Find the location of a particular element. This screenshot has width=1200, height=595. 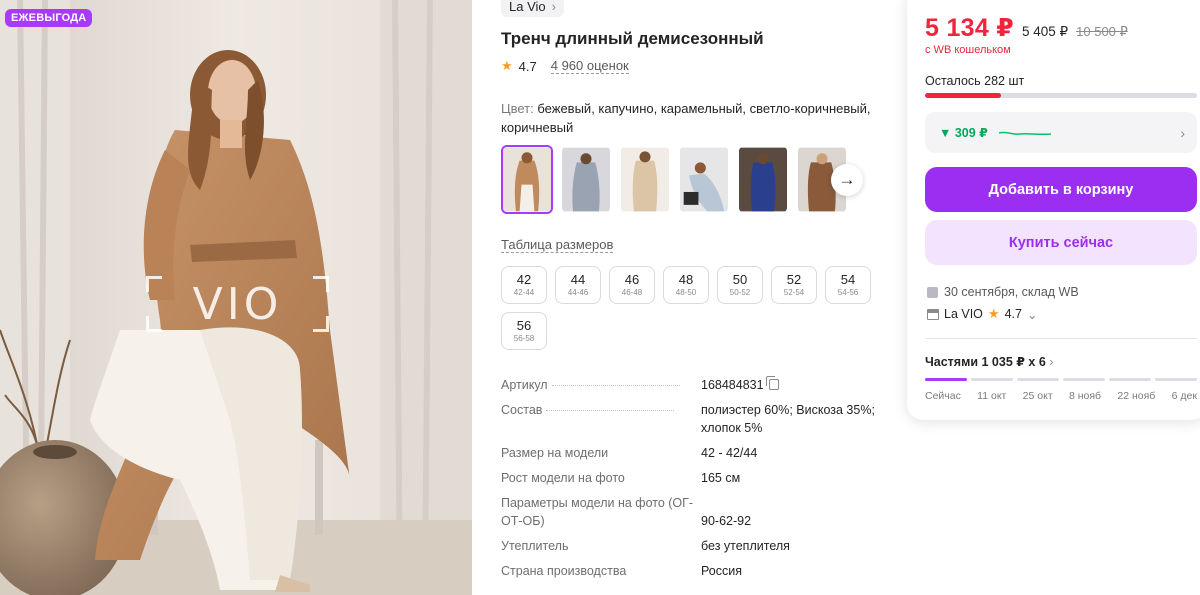

size-table-link: Таблица размеров is located at coordinates (557, 245).